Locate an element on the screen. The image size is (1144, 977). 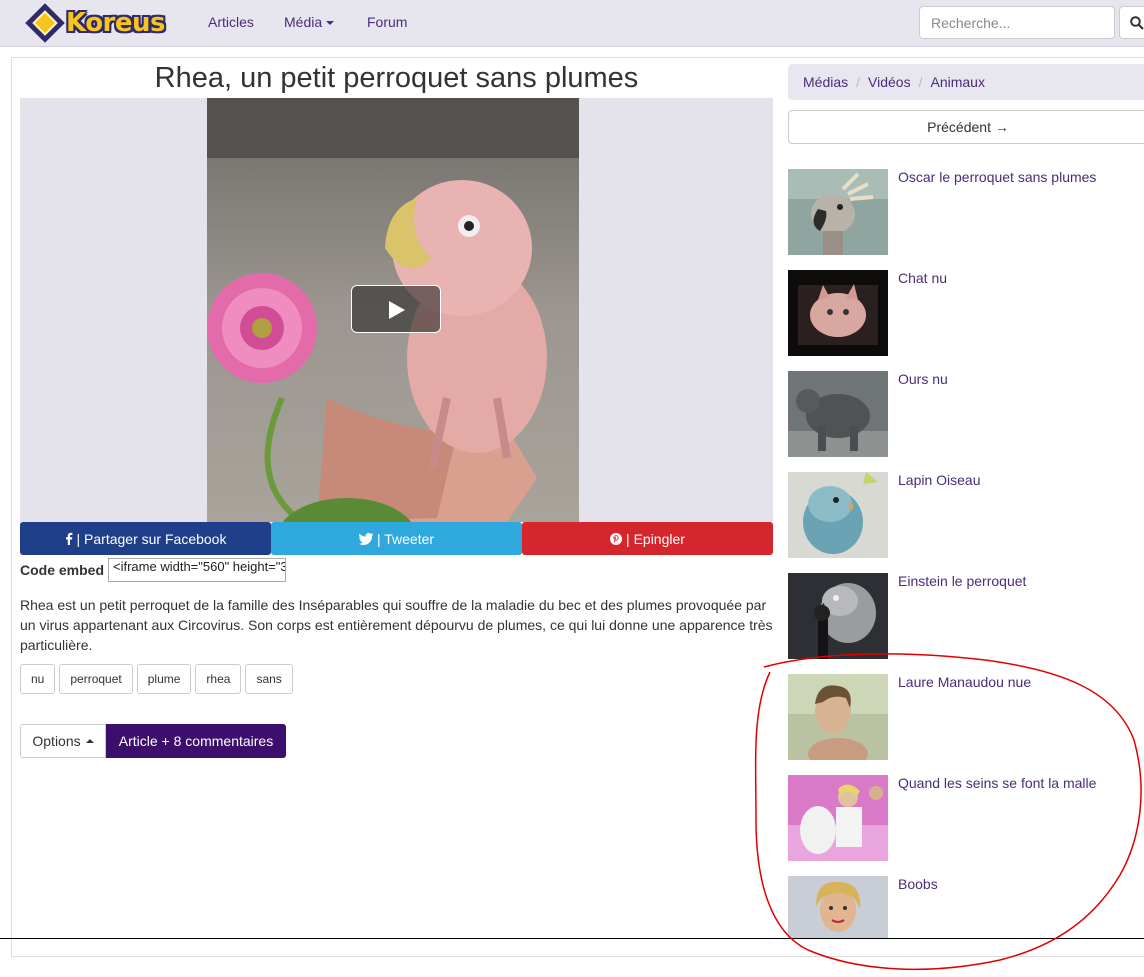
share-twitter-button: | Tweeter is located at coordinates (396, 538).